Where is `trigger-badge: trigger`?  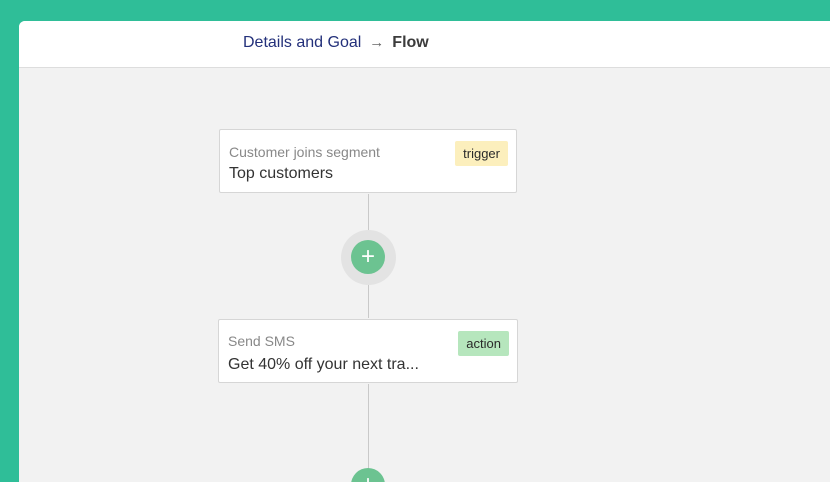 trigger-badge: trigger is located at coordinates (481, 153).